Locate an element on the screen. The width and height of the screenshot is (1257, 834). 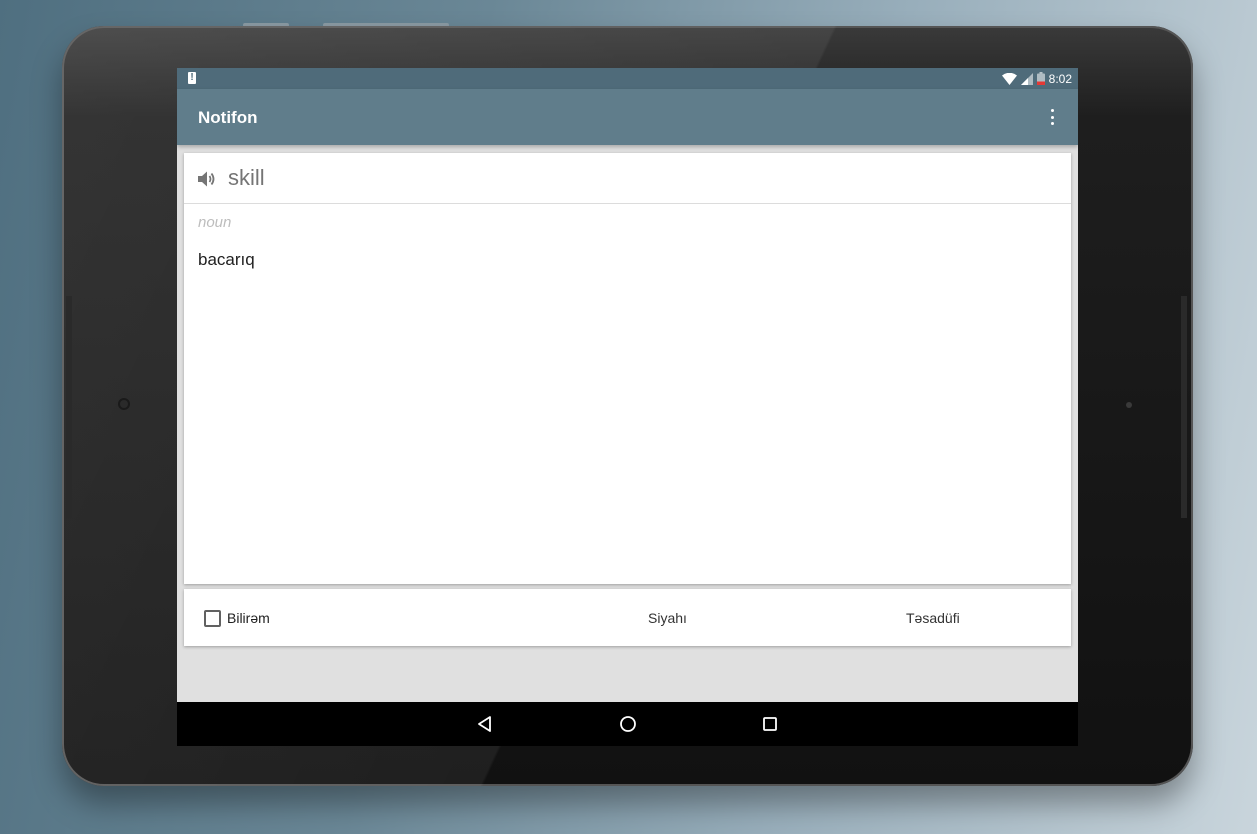
word-text: skill is located at coordinates (246, 177).